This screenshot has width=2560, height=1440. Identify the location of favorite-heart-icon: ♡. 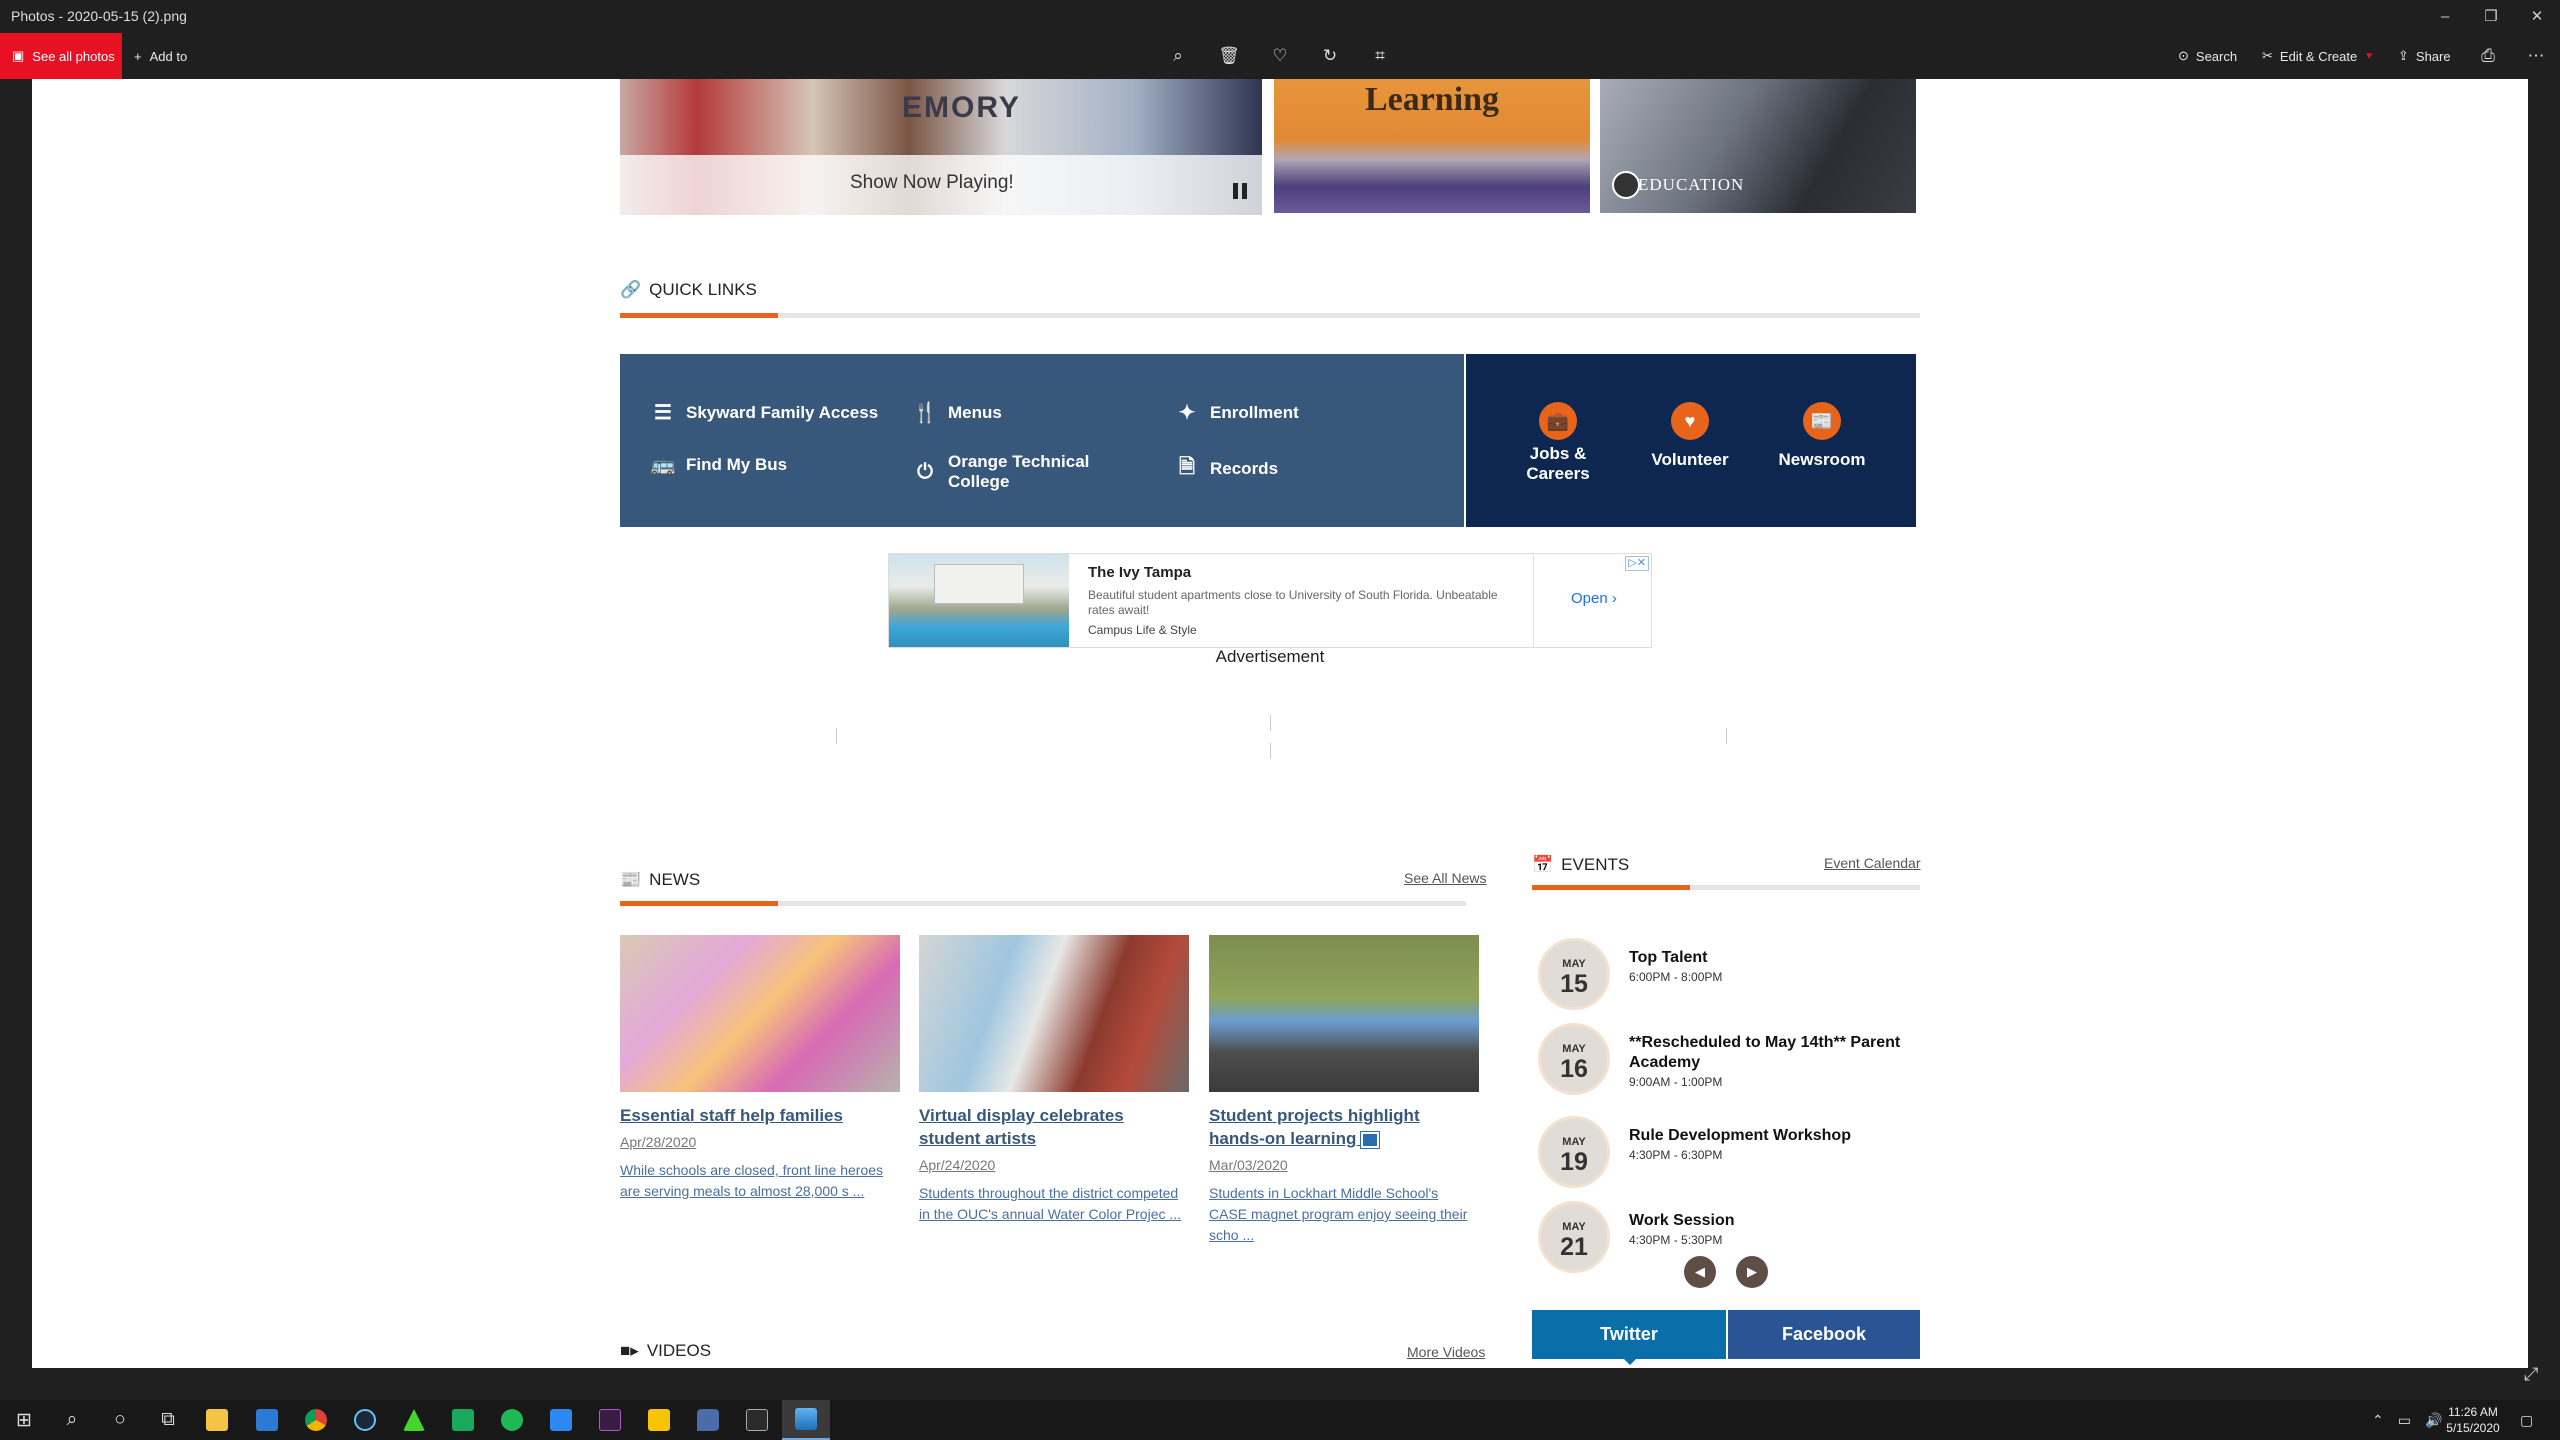
(1280, 56).